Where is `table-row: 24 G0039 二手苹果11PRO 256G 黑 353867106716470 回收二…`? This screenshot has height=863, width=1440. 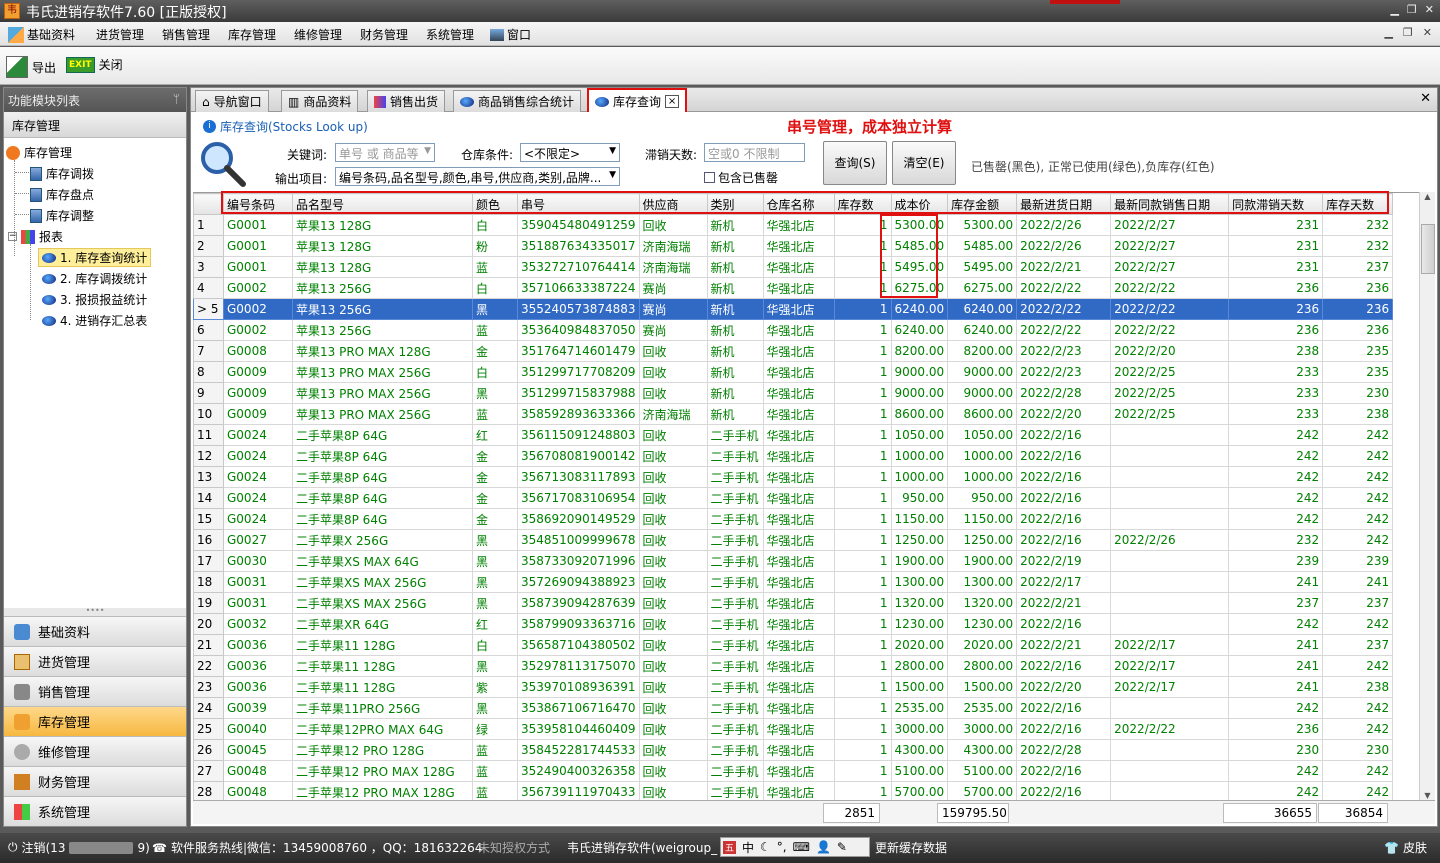
table-row: 24 G0039 二手苹果11PRO 256G 黑 353867106716470 回收二… is located at coordinates (793, 708).